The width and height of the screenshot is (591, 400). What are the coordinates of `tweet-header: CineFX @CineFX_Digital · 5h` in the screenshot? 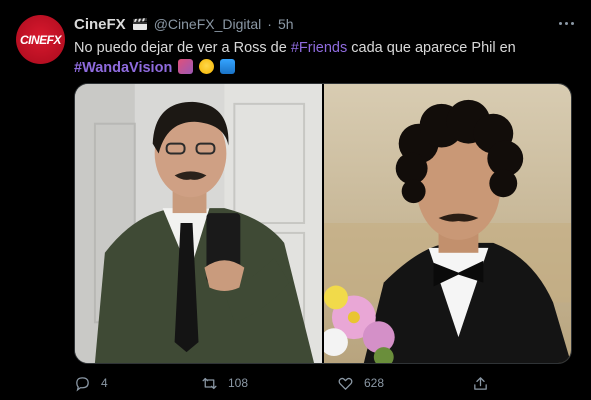 It's located at (184, 24).